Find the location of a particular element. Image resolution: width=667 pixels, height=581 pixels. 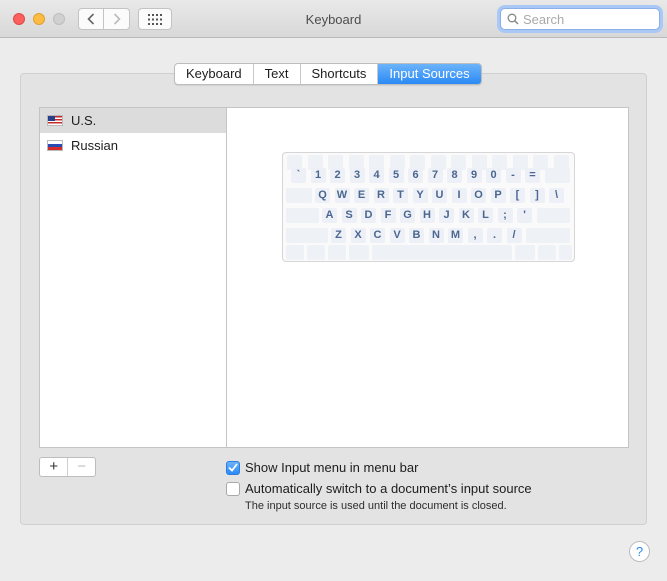

keyboard-key: / is located at coordinates (514, 235).